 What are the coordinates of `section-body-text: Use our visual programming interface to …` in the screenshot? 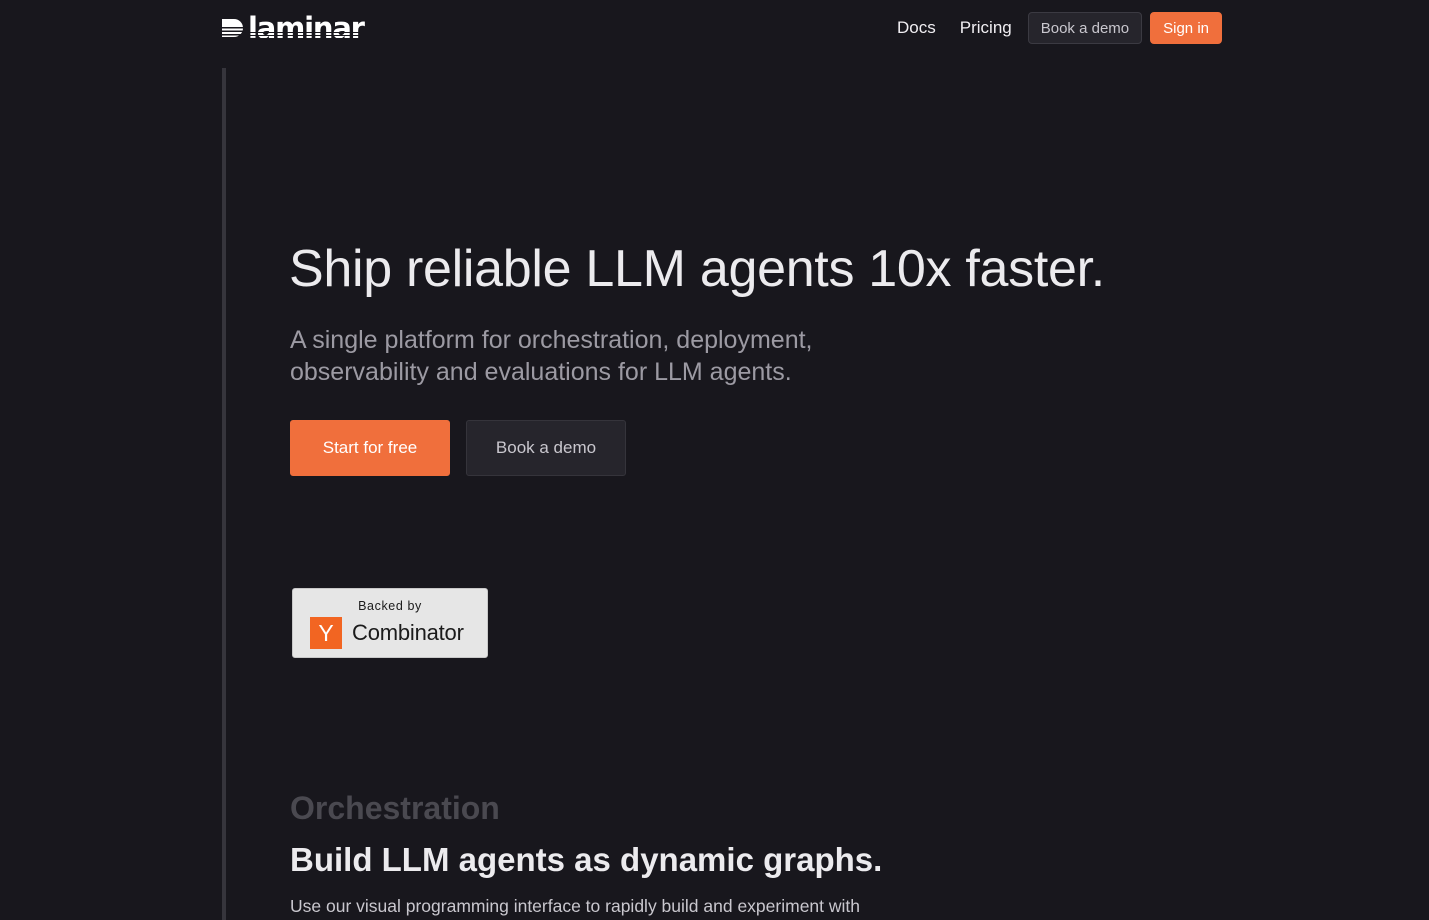 It's located at (575, 906).